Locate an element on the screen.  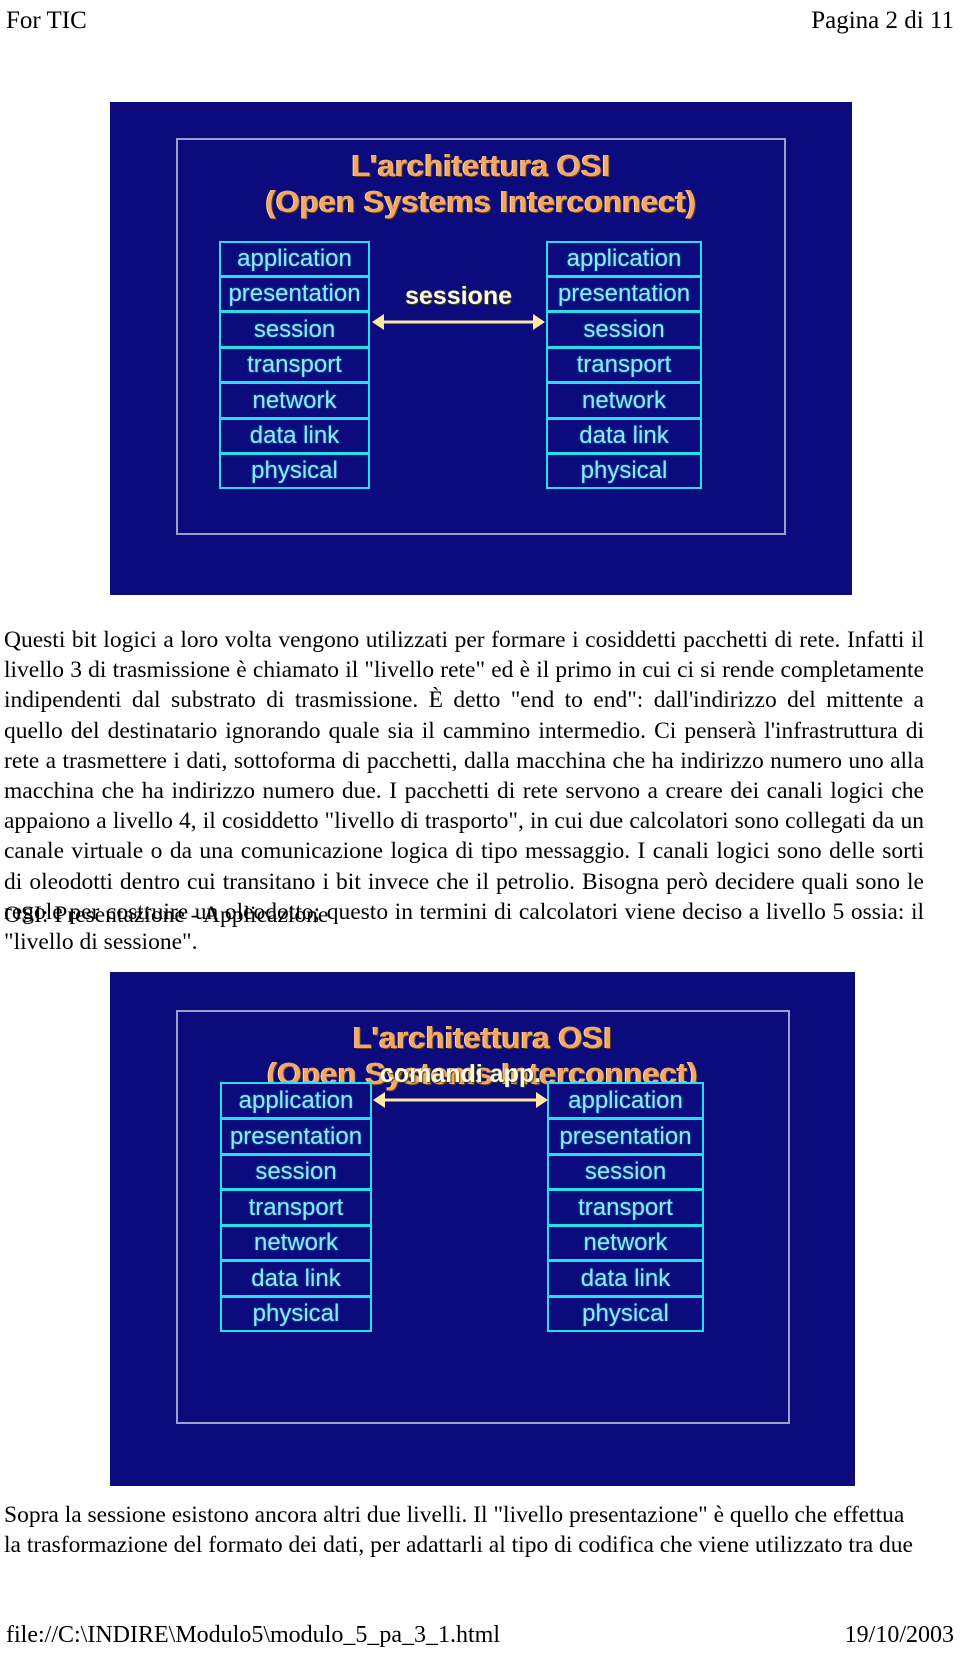
layer-network-right-2: network is located at coordinates (625, 1242).